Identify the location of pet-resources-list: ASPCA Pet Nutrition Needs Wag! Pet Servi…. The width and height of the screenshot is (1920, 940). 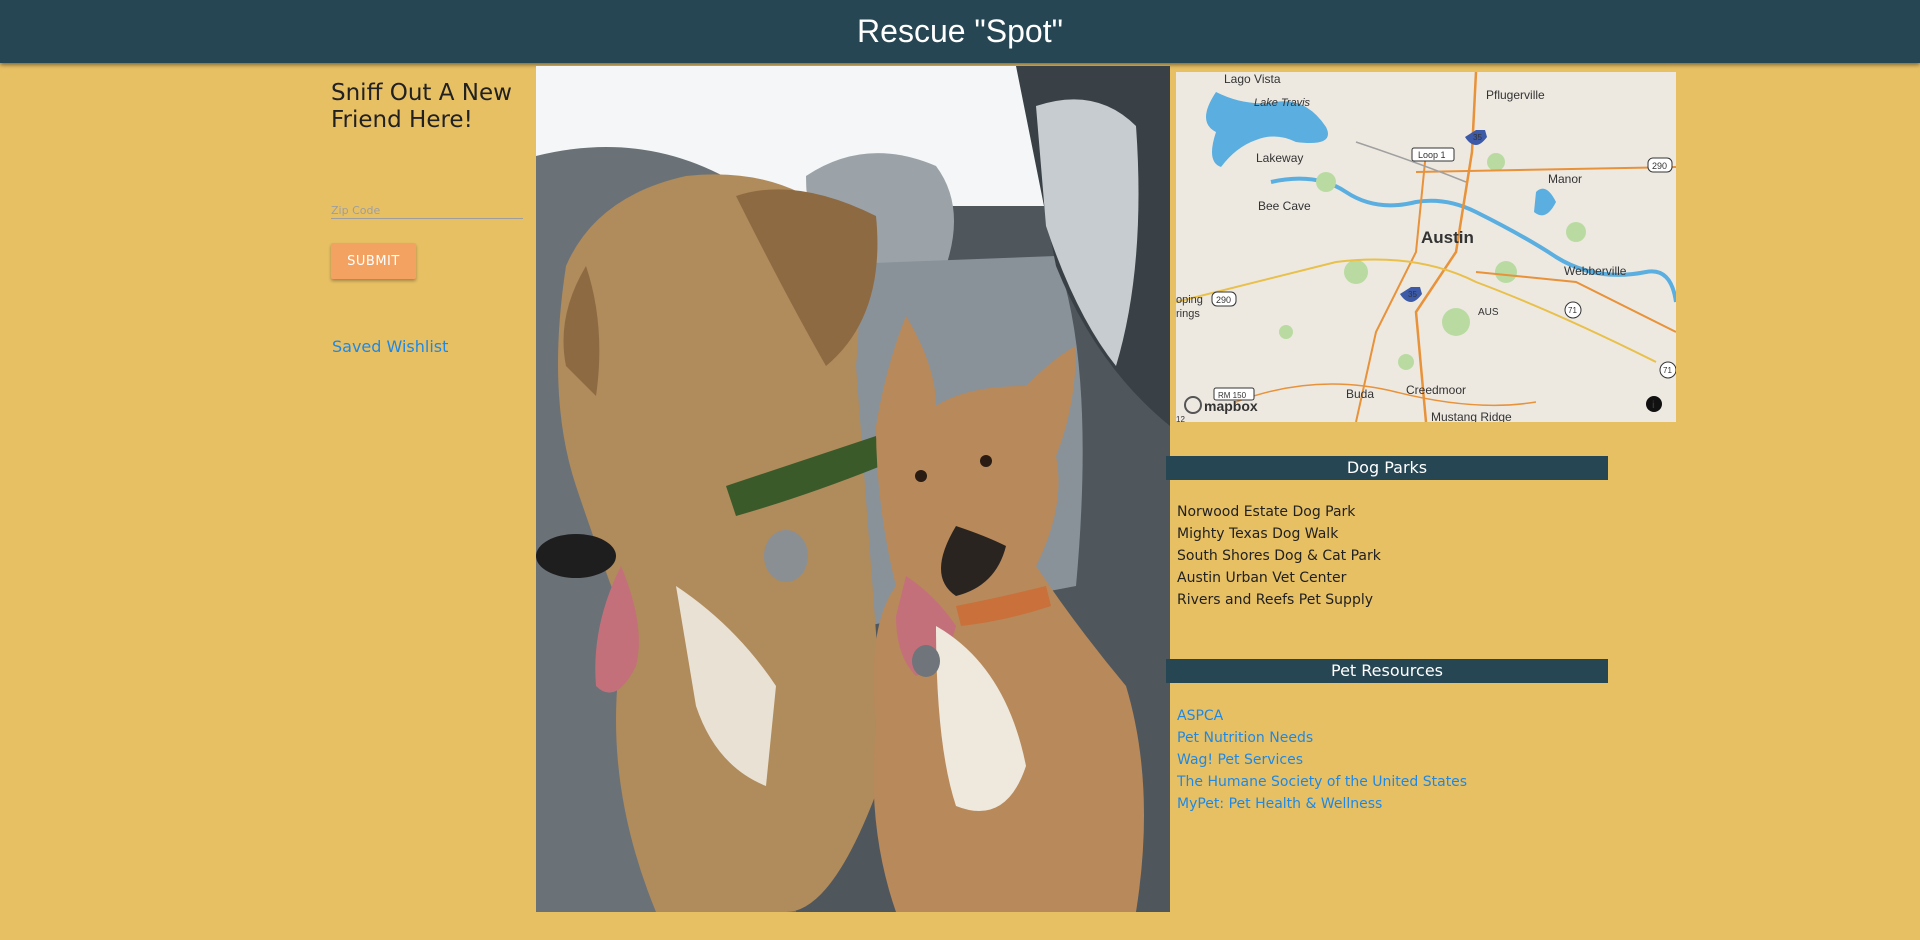
(1322, 760).